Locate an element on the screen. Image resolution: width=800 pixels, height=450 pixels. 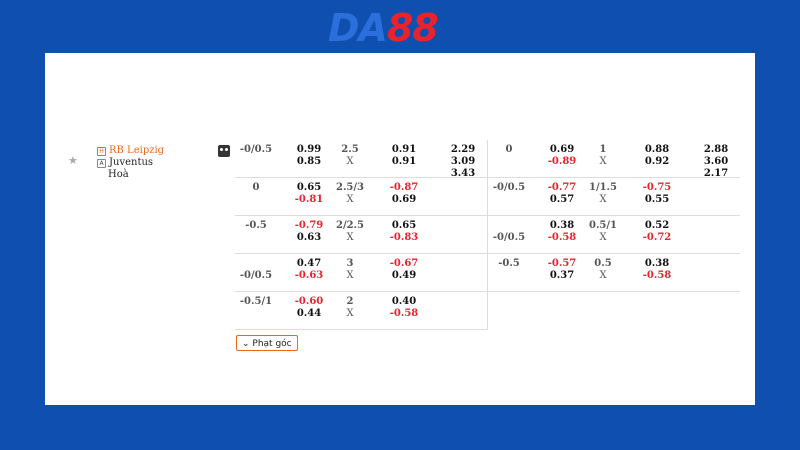
over-odds: 0.40 is located at coordinates (404, 302).